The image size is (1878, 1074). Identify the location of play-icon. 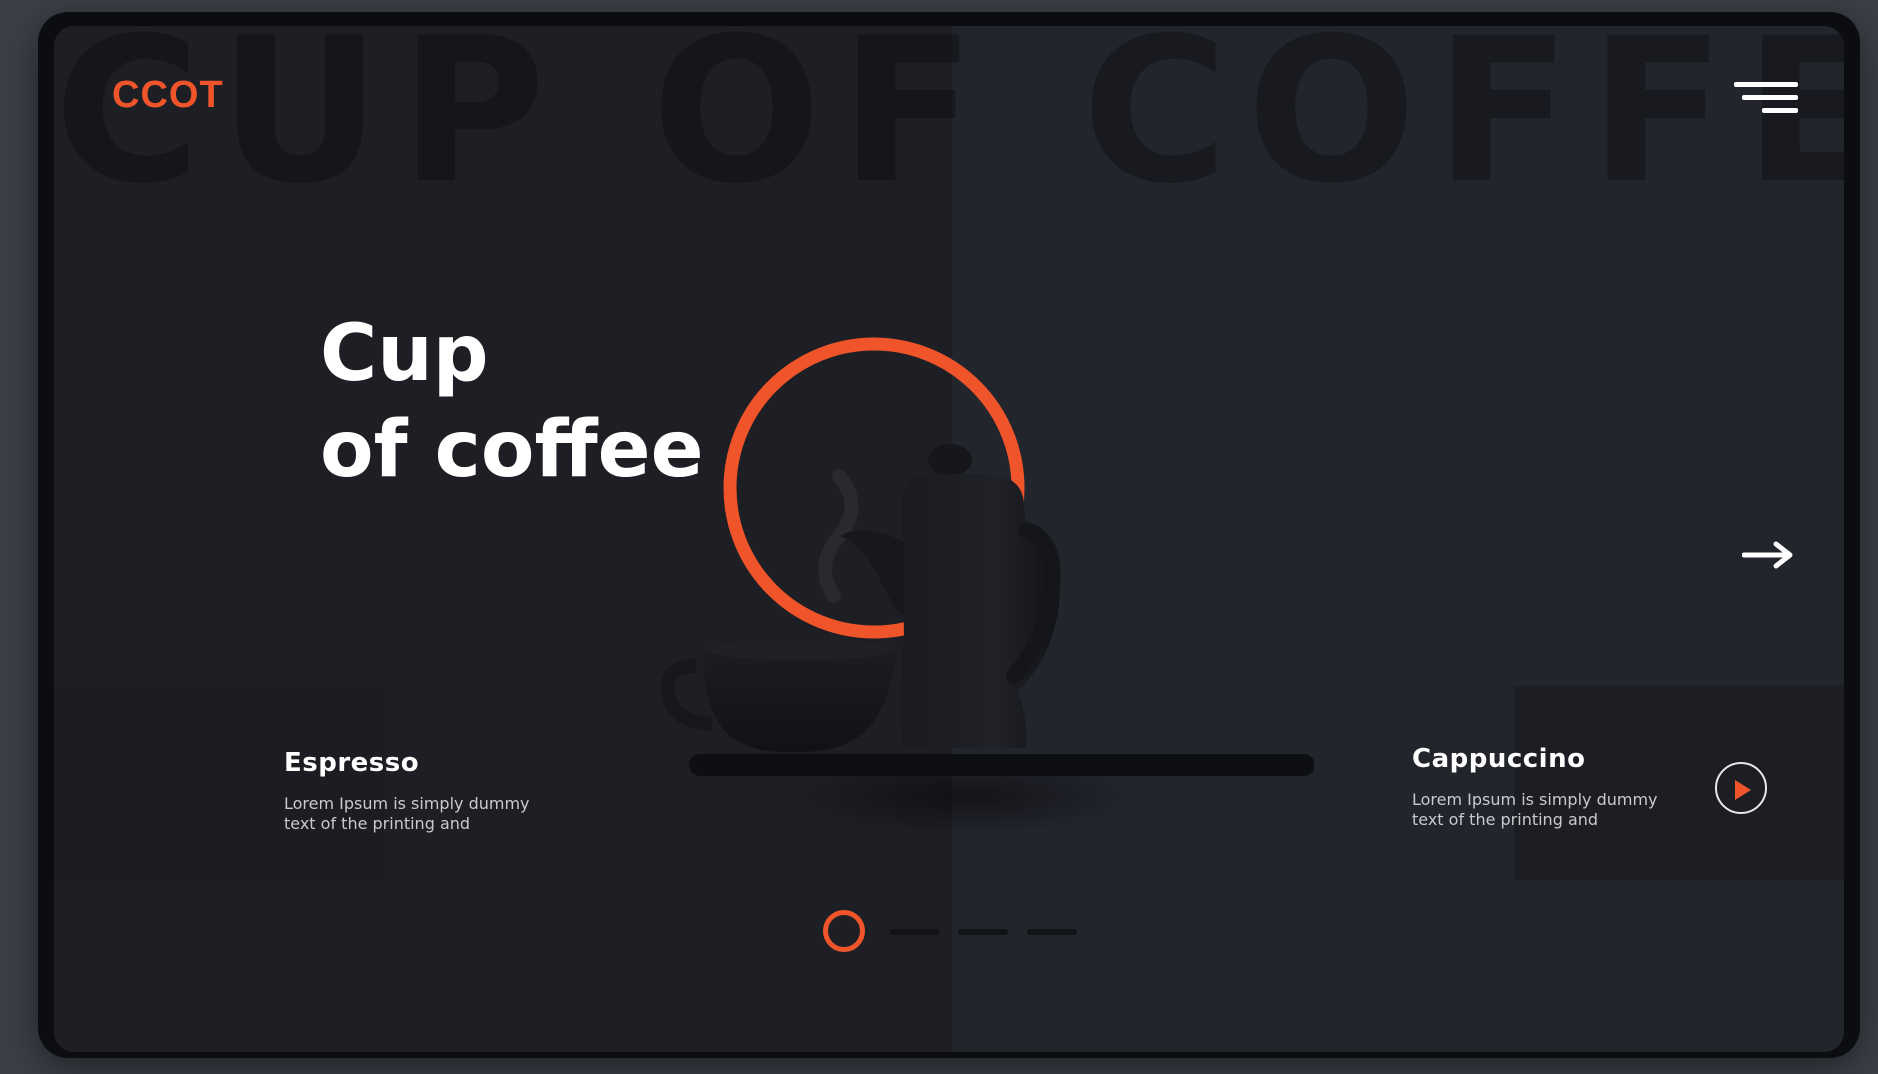
(1743, 790).